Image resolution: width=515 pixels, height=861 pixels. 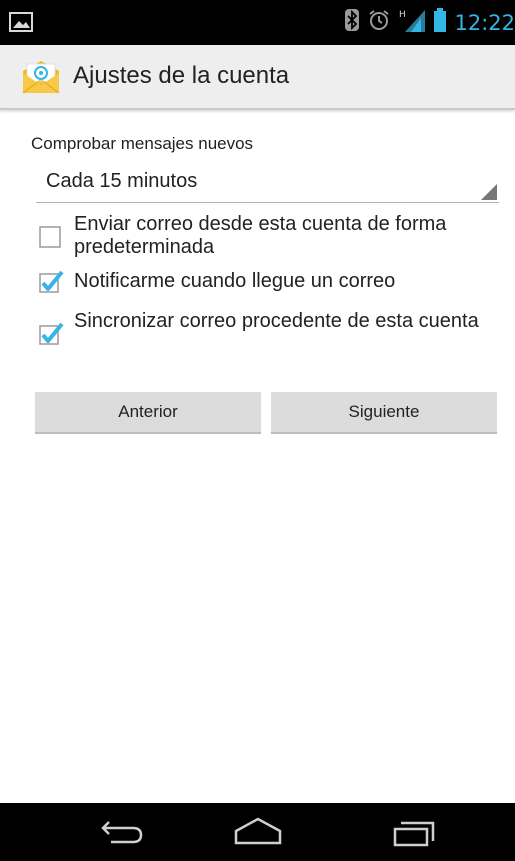 What do you see at coordinates (440, 22) in the screenshot?
I see `battery-icon` at bounding box center [440, 22].